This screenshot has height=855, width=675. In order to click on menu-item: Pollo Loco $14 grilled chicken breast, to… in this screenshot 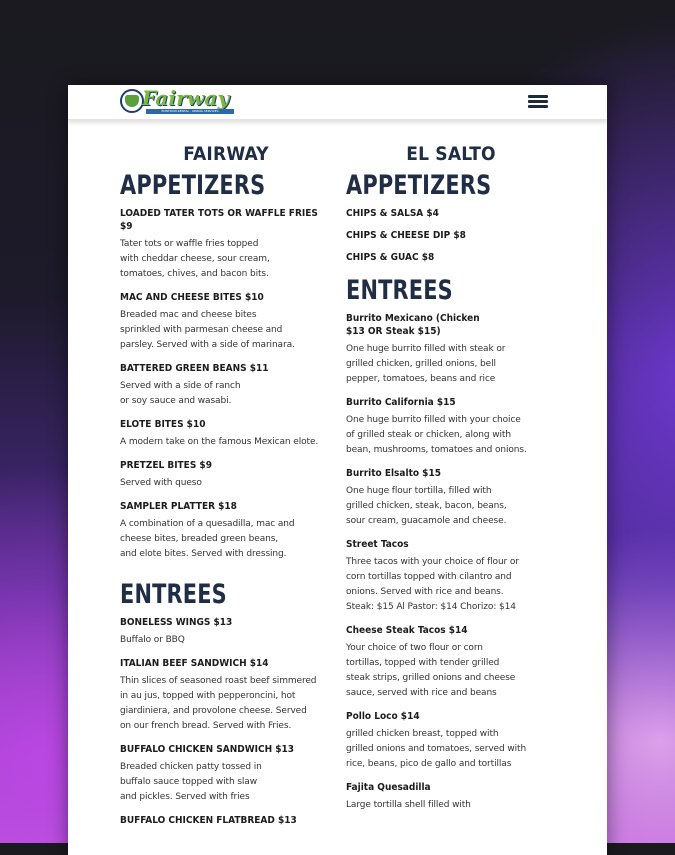, I will do `click(446, 741)`.